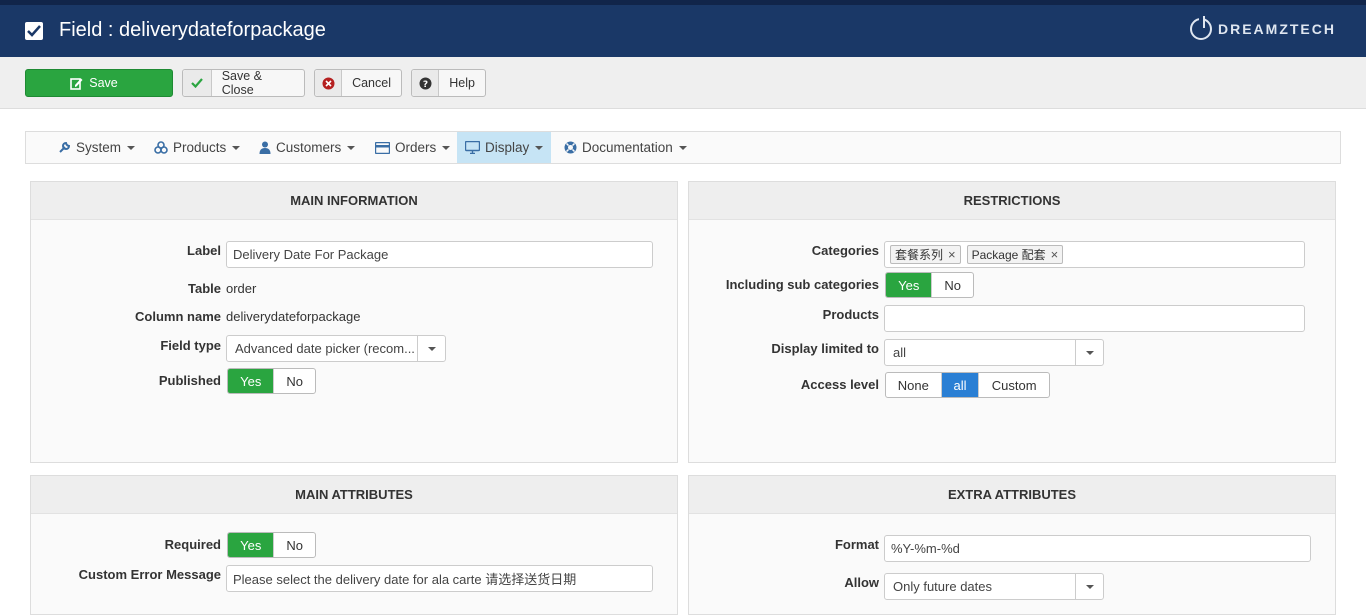  I want to click on lifebuoy-icon, so click(570, 147).